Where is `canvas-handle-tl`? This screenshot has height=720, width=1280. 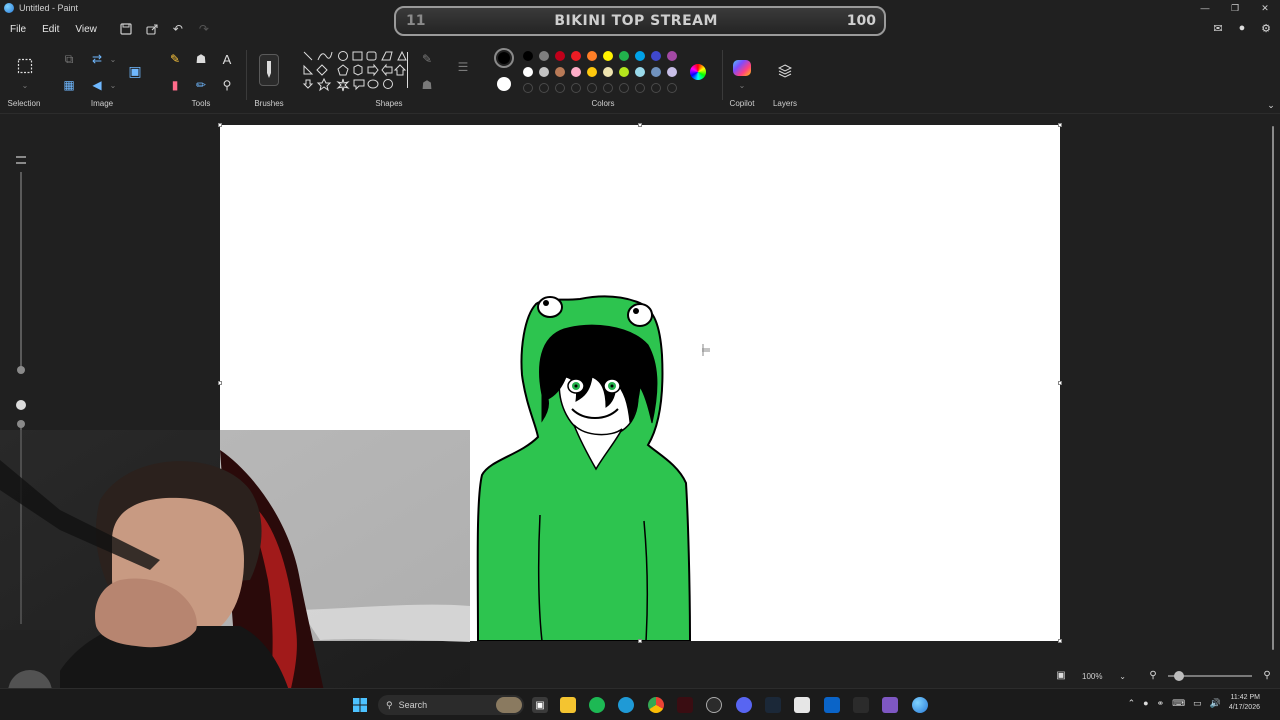
canvas-handle-tl is located at coordinates (220, 125).